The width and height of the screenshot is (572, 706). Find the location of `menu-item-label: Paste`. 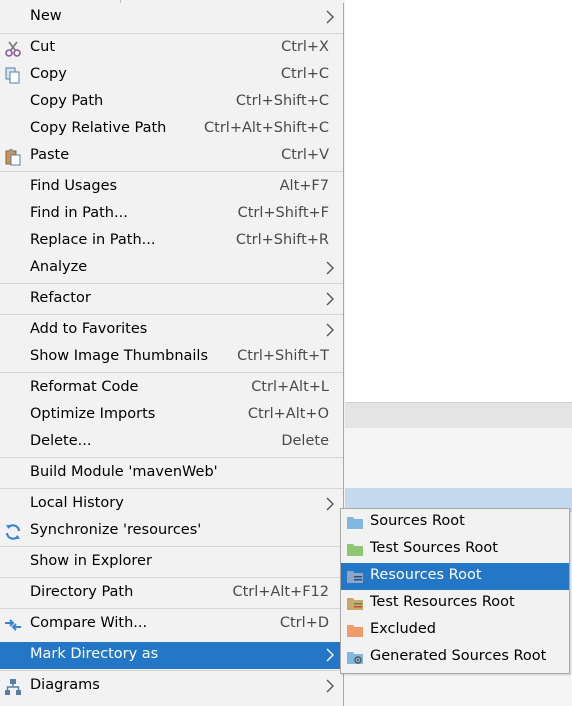

menu-item-label: Paste is located at coordinates (50, 155).